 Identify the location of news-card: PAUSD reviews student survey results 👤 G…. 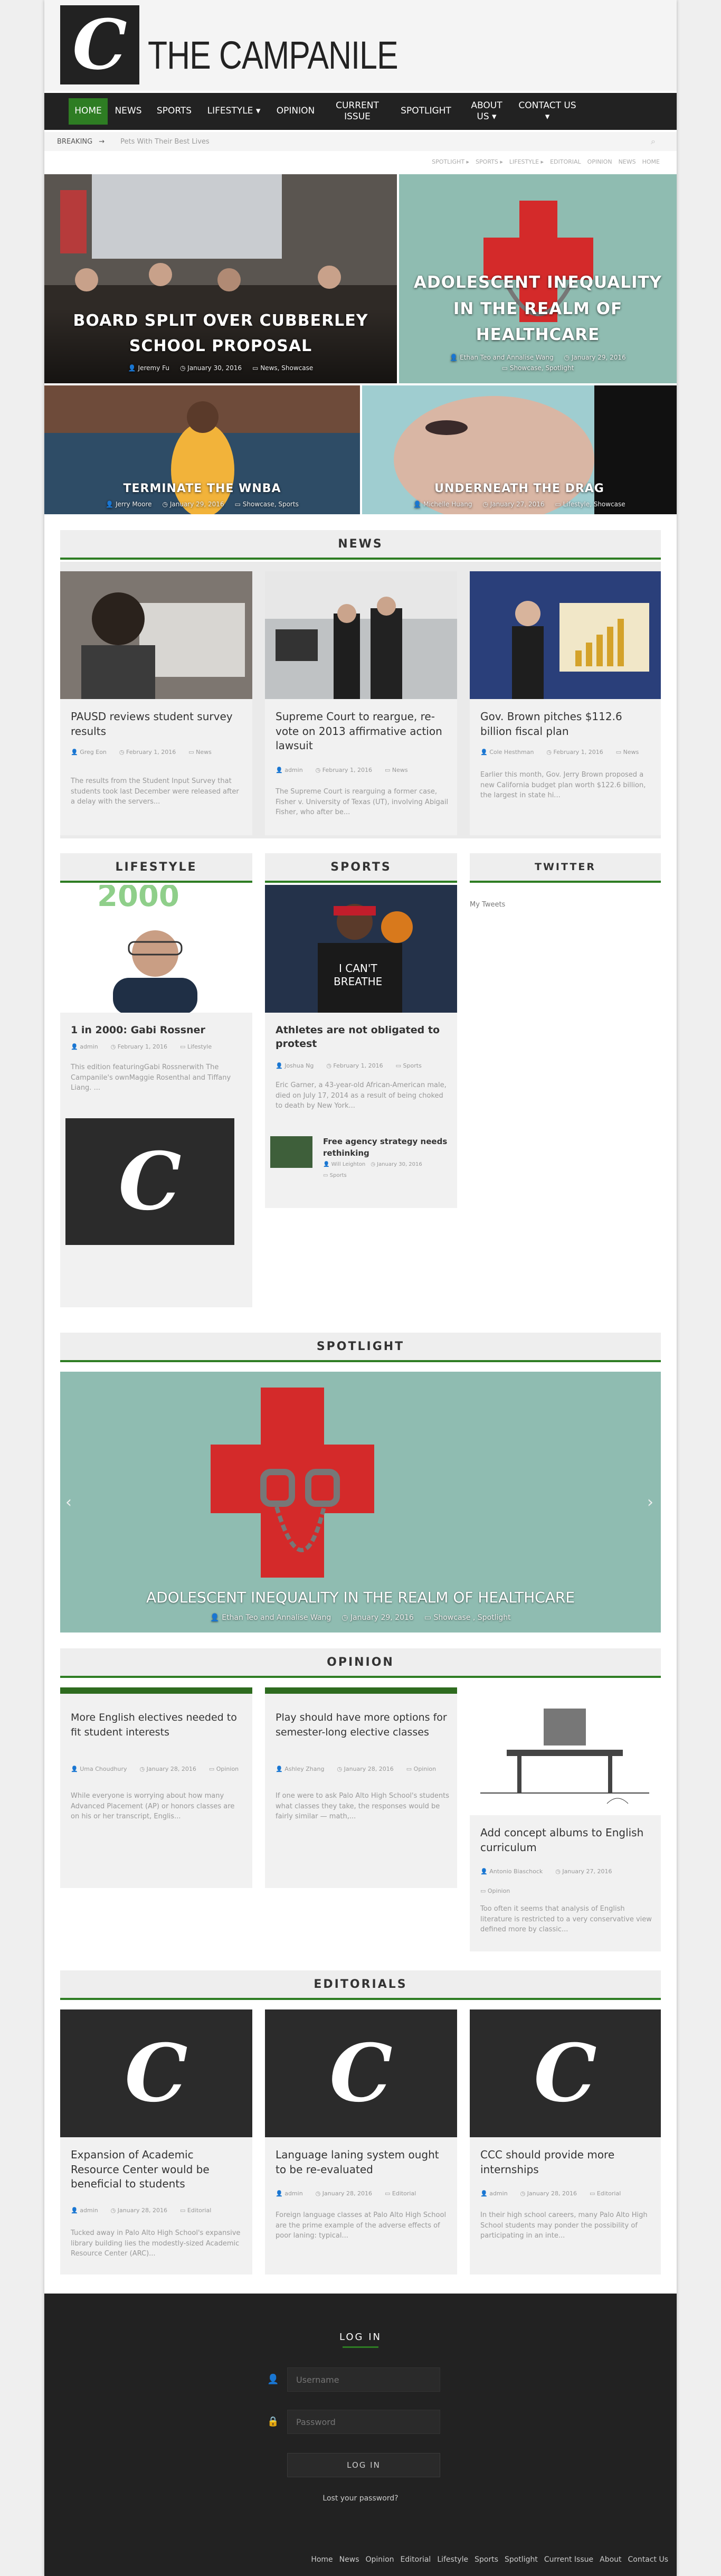
(156, 703).